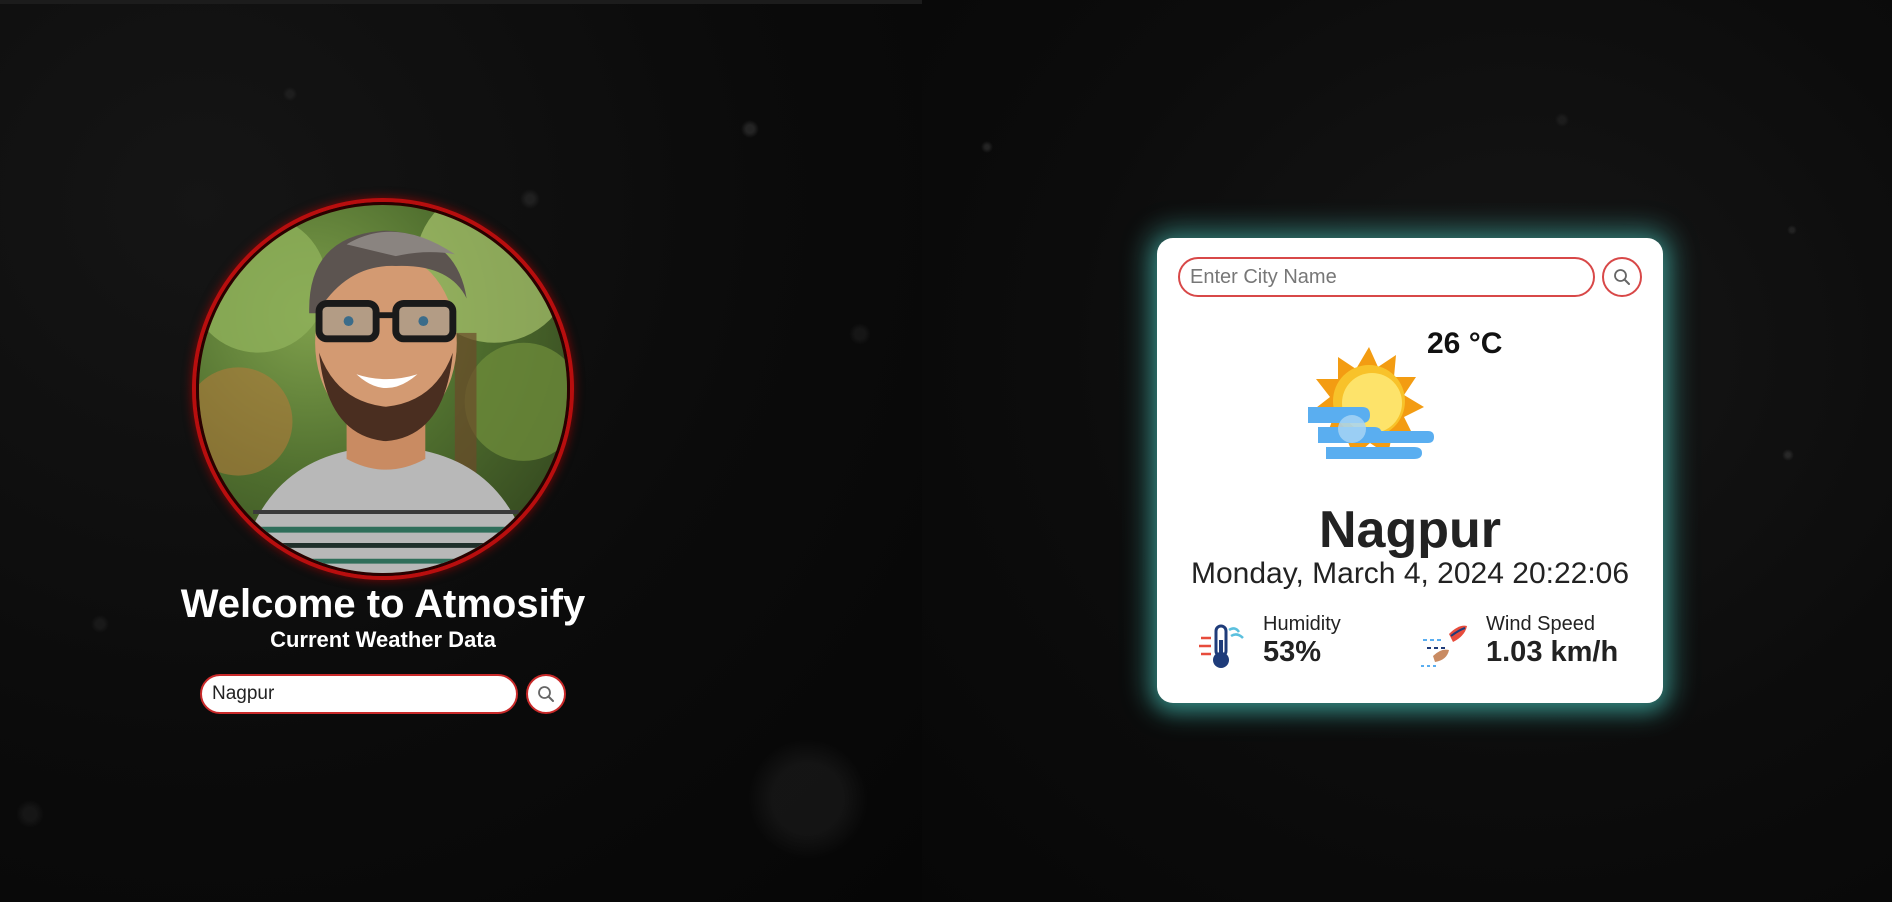 The width and height of the screenshot is (1892, 902). What do you see at coordinates (1263, 276) in the screenshot?
I see `card-search-placeholder: Enter City Name` at bounding box center [1263, 276].